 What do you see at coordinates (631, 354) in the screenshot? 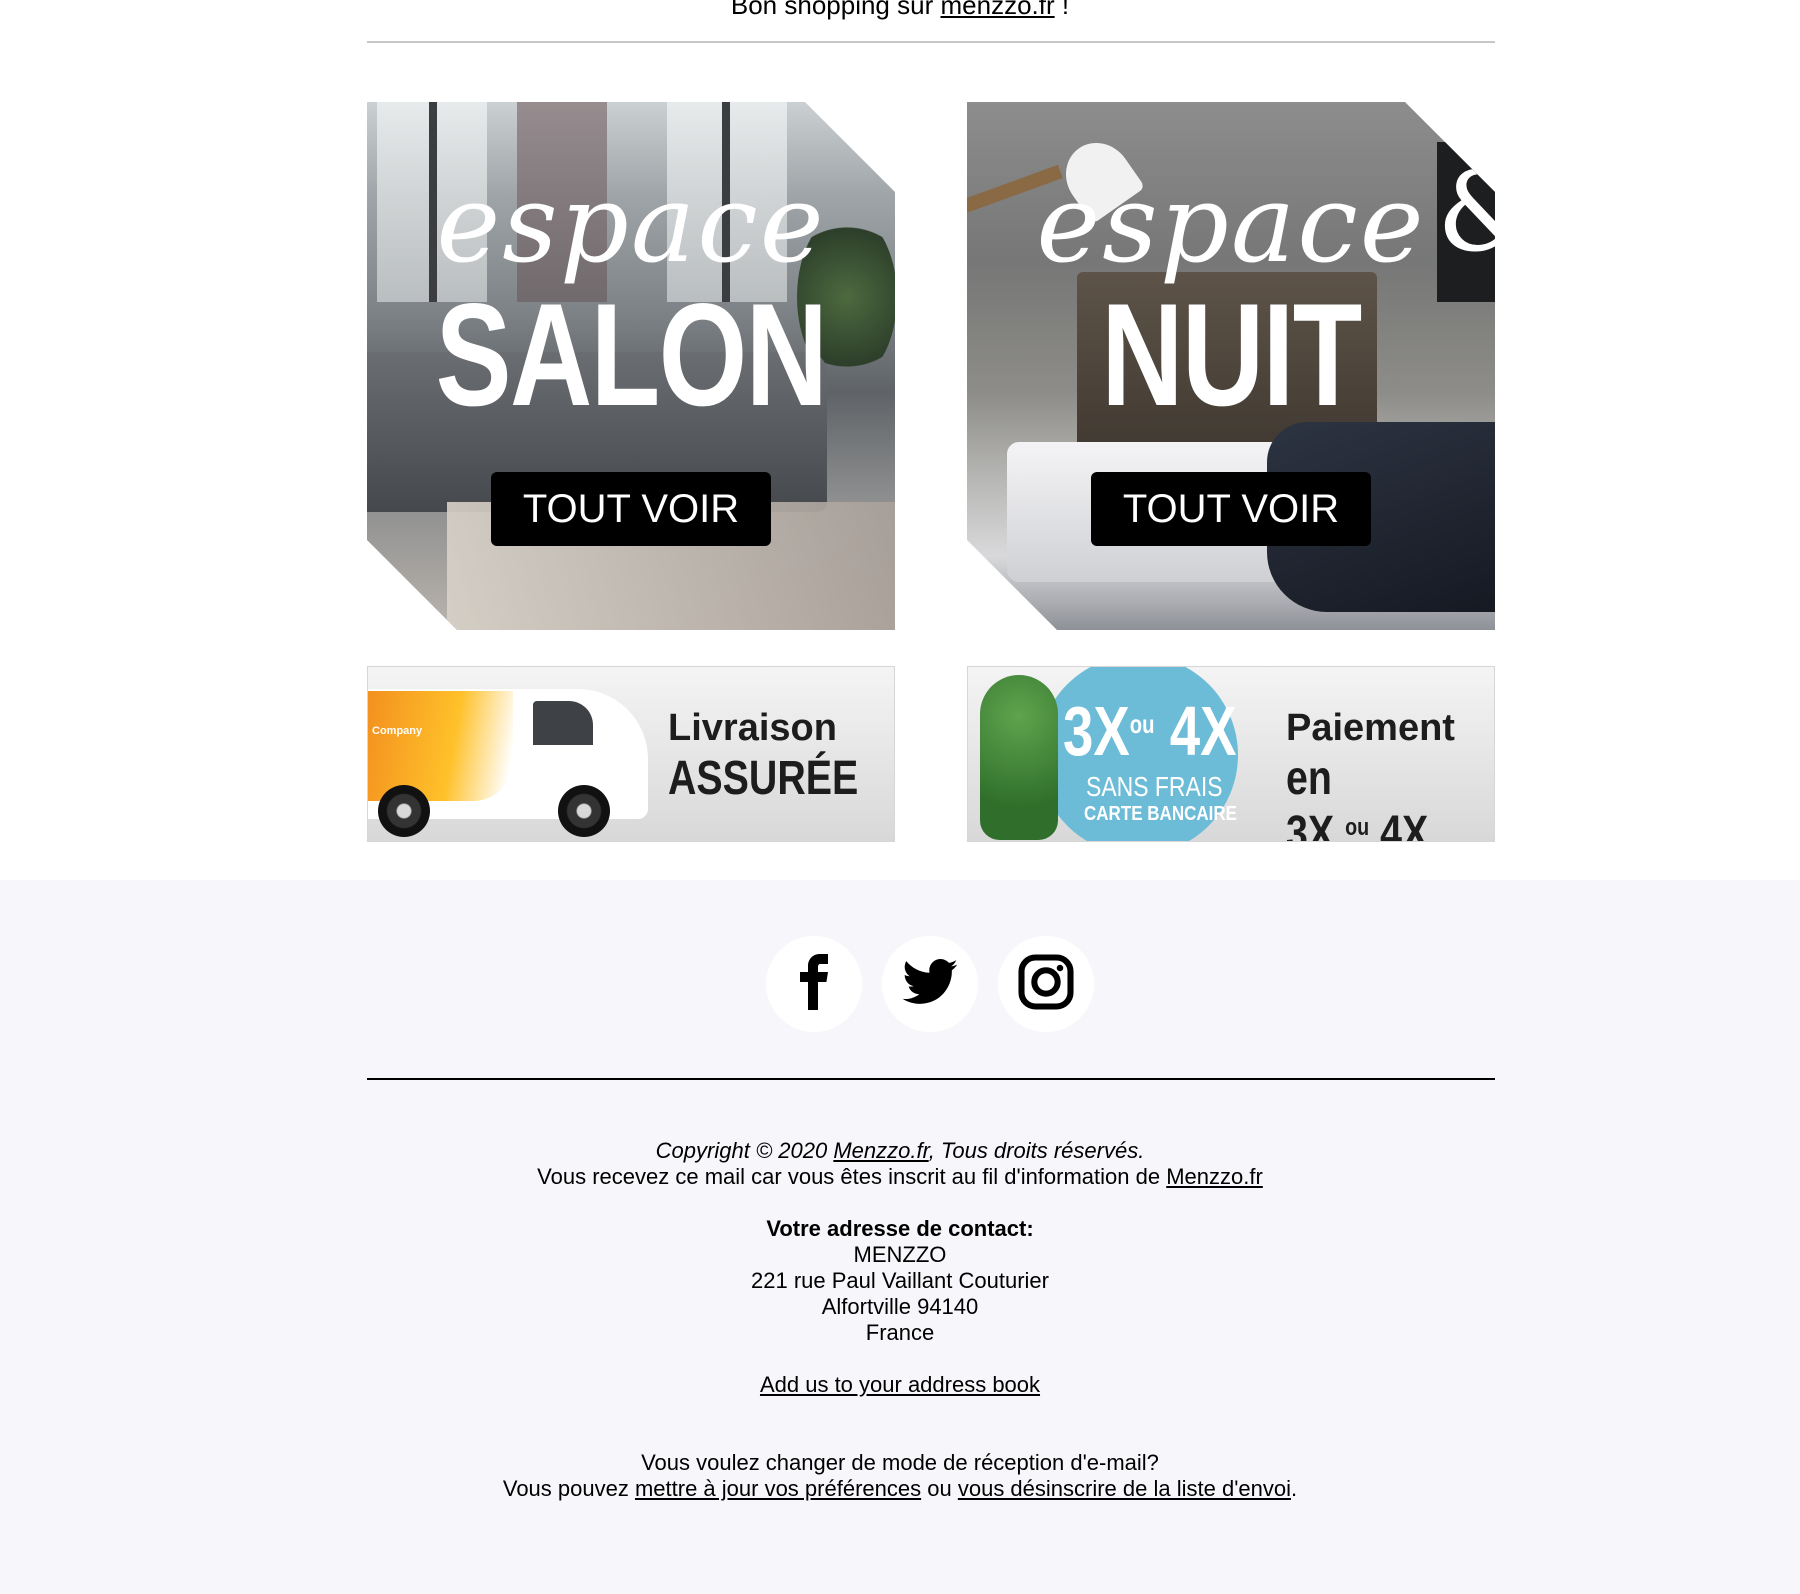
I see `tile-title: SALON` at bounding box center [631, 354].